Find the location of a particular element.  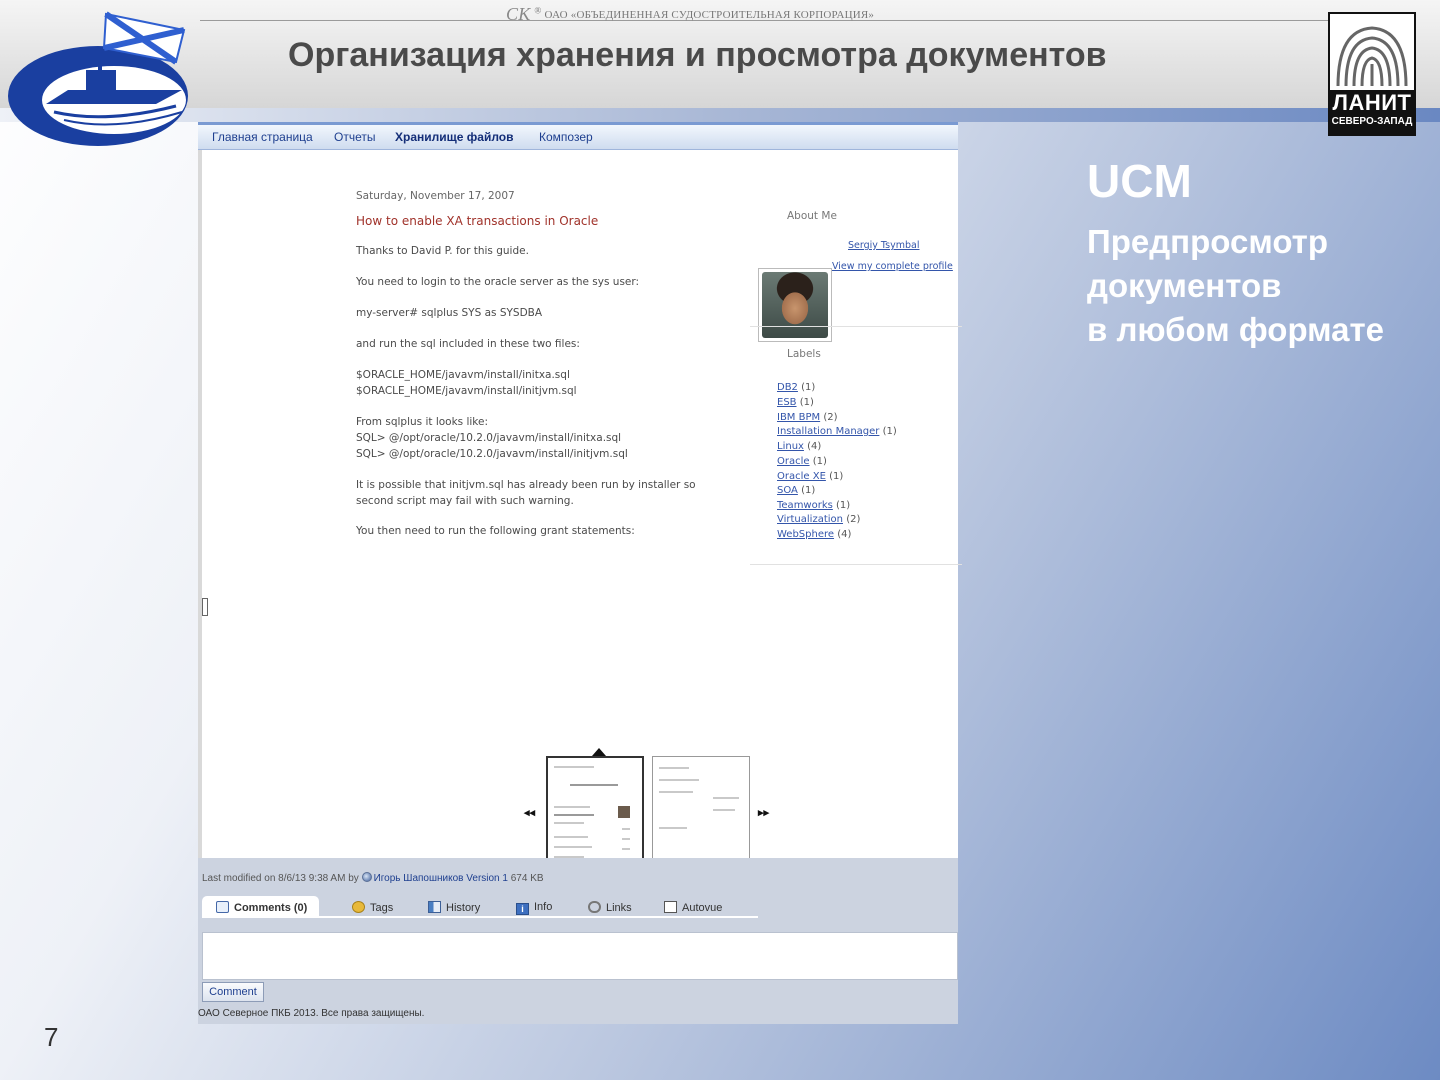

label-item: DB2 (1) is located at coordinates (796, 387).